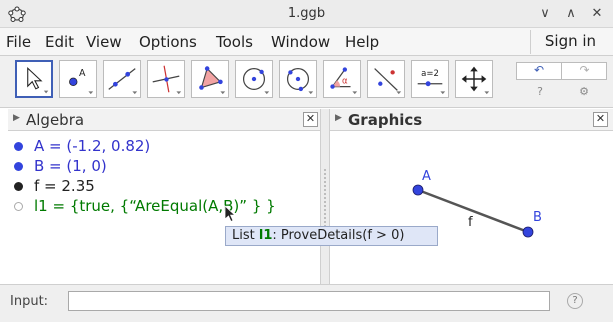 The height and width of the screenshot is (322, 613). I want to click on graphics-collapse-caret-icon: ▶, so click(338, 118).